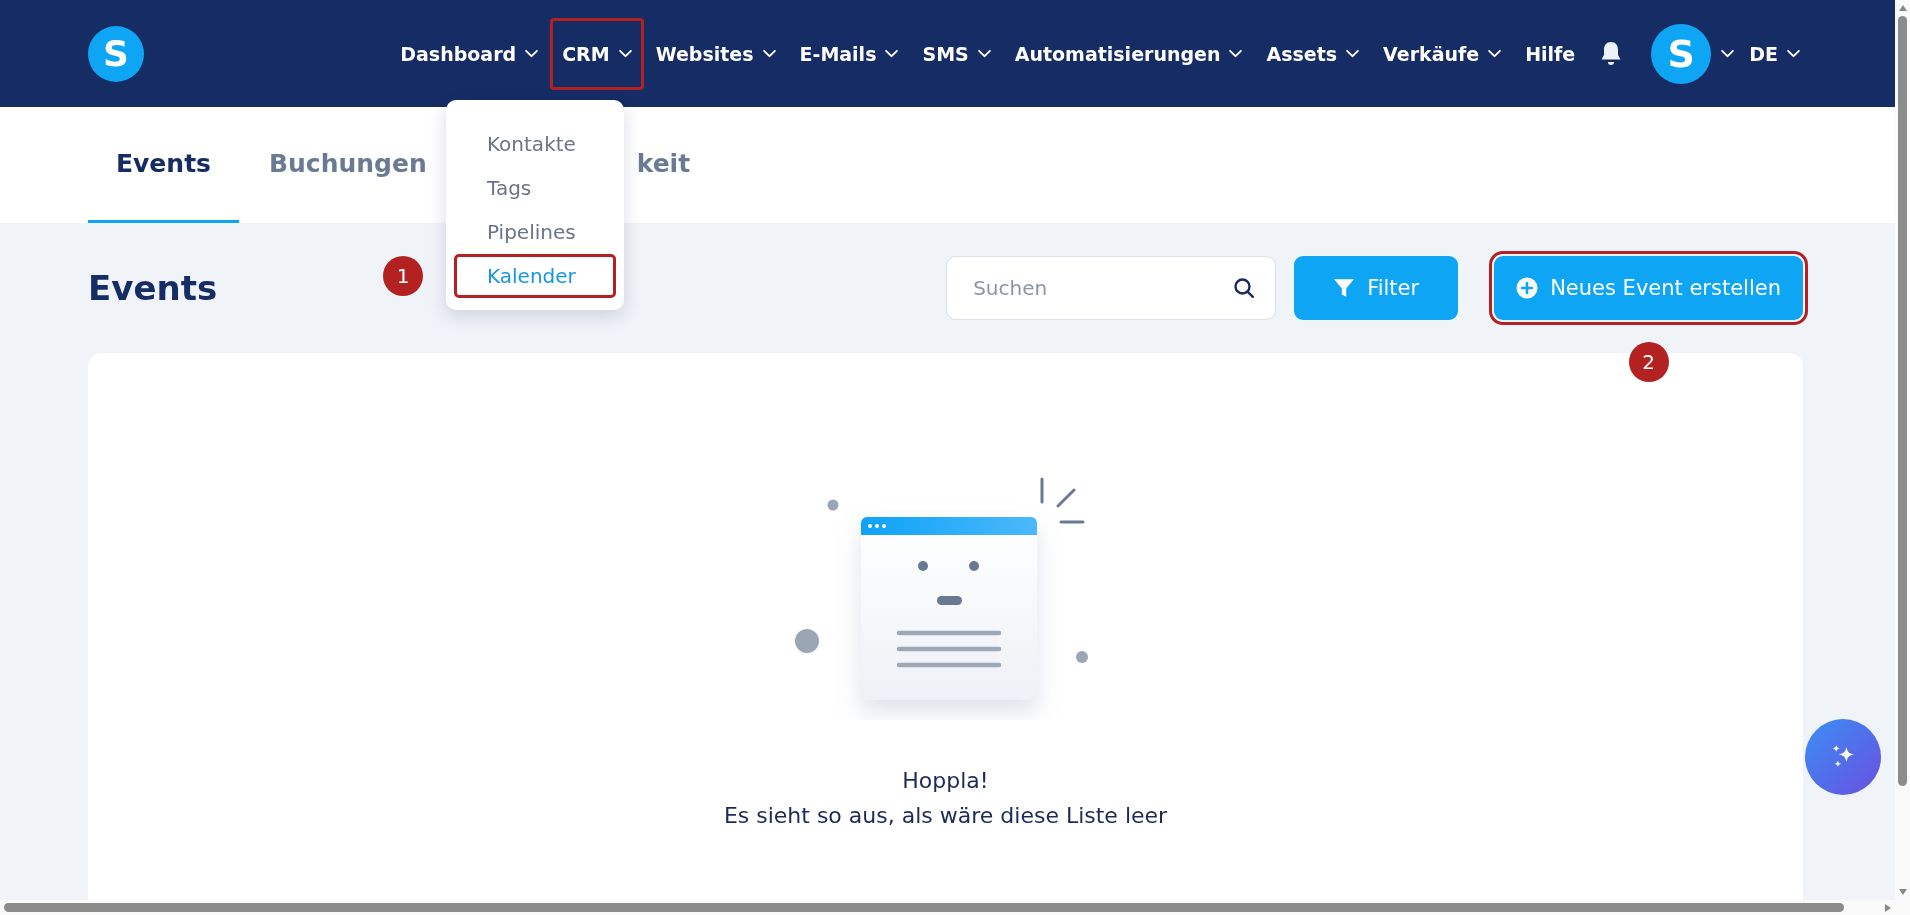  What do you see at coordinates (945, 815) in the screenshot?
I see `empty-state-message: Es sieht so aus, als wäre diese Liste leer` at bounding box center [945, 815].